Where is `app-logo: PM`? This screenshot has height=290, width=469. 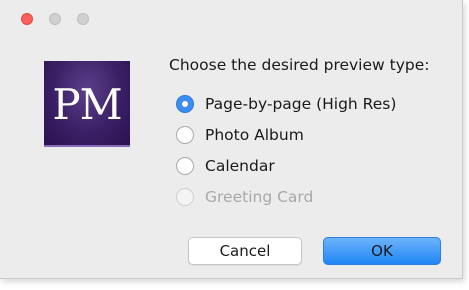
app-logo: PM is located at coordinates (87, 104).